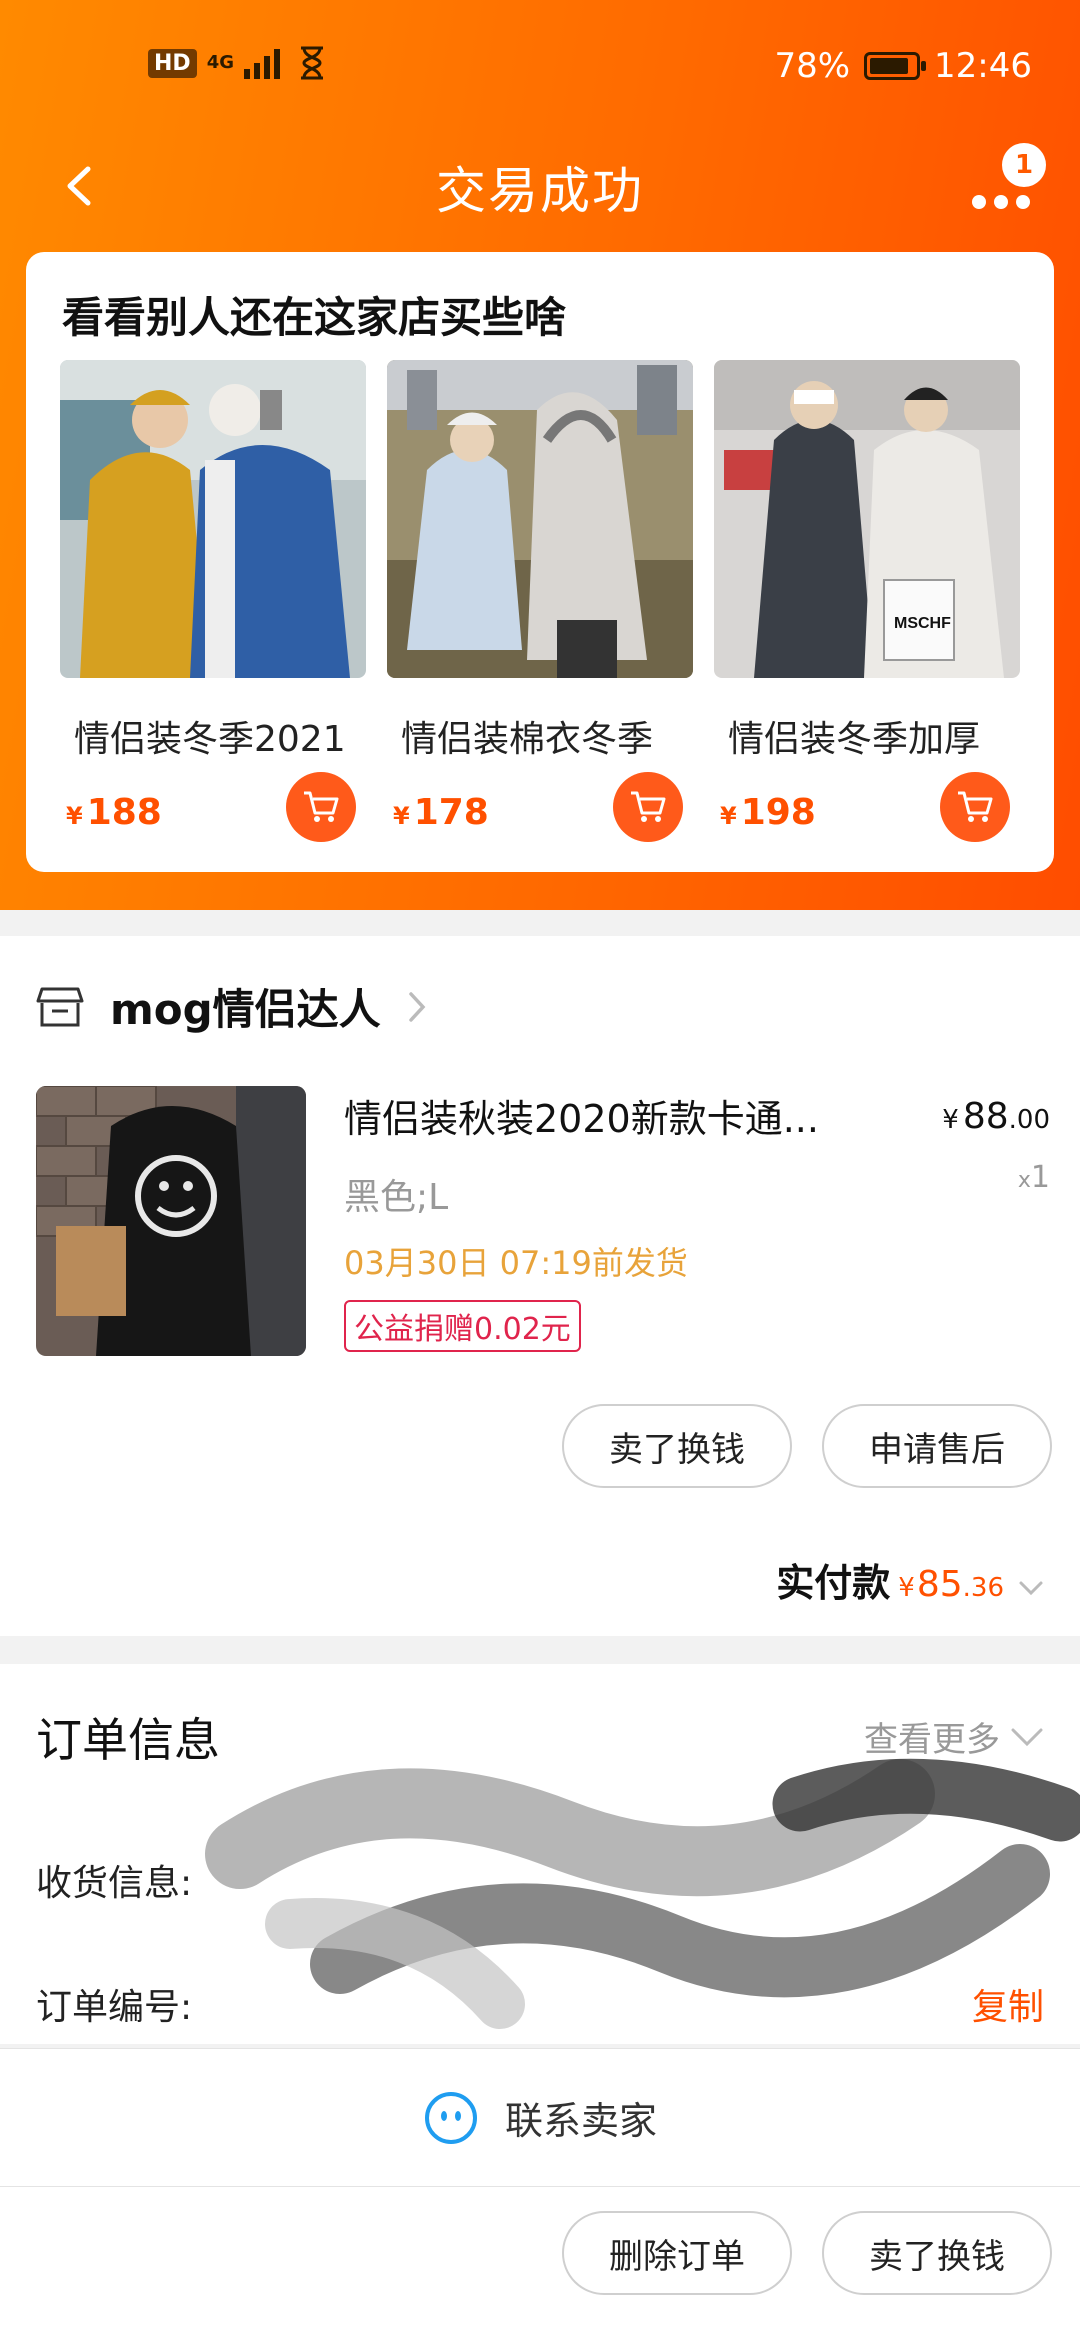  Describe the element at coordinates (540, 2263) in the screenshot. I see `bottom-action-bar: 删除订单 卖了换钱` at that location.